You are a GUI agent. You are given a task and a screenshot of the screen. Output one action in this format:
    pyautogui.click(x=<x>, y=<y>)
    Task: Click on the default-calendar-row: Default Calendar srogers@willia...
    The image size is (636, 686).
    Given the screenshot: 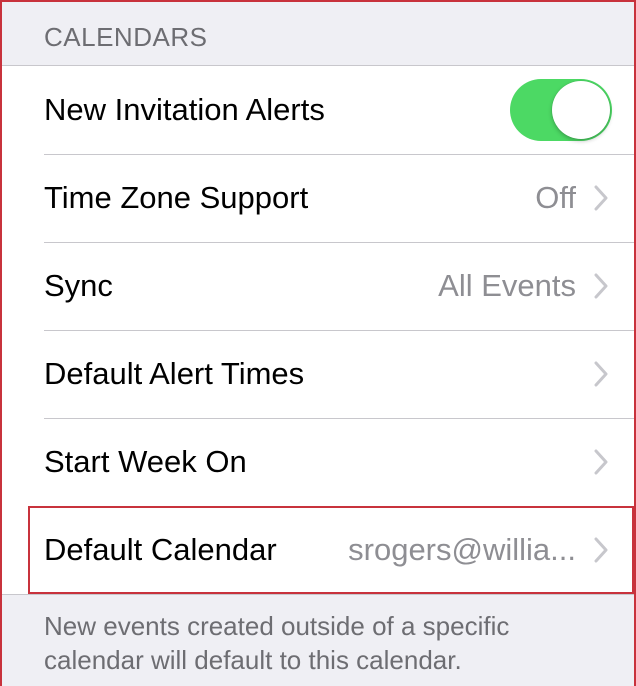 What is the action you would take?
    pyautogui.click(x=331, y=550)
    